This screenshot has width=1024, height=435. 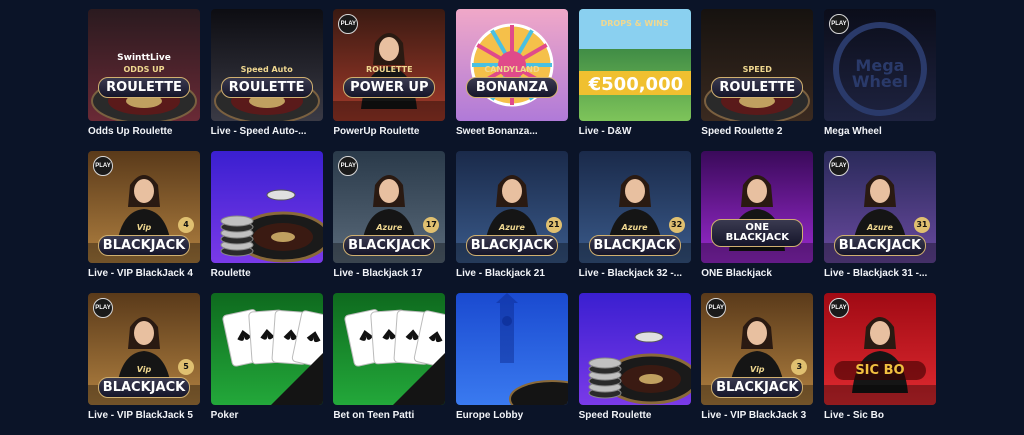 What do you see at coordinates (880, 416) in the screenshot?
I see `game-title: Live - Sic Bo` at bounding box center [880, 416].